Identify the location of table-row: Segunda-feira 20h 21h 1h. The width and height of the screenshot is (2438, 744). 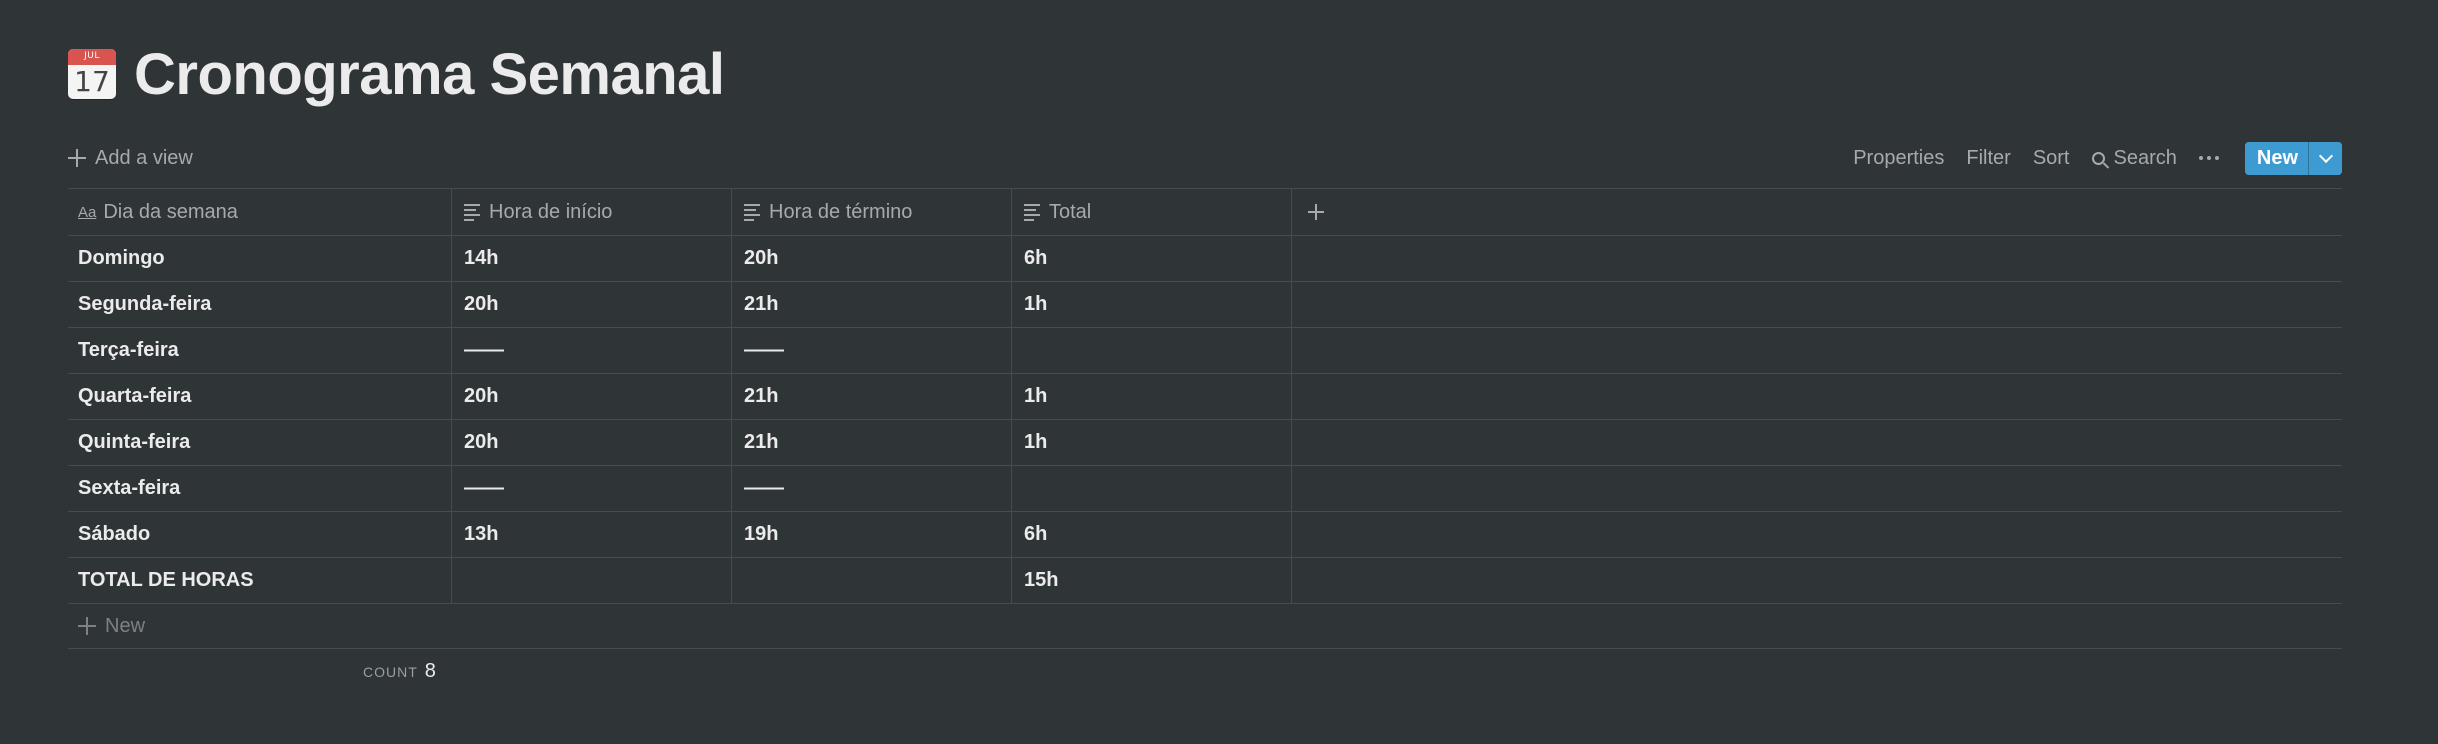
(1205, 305).